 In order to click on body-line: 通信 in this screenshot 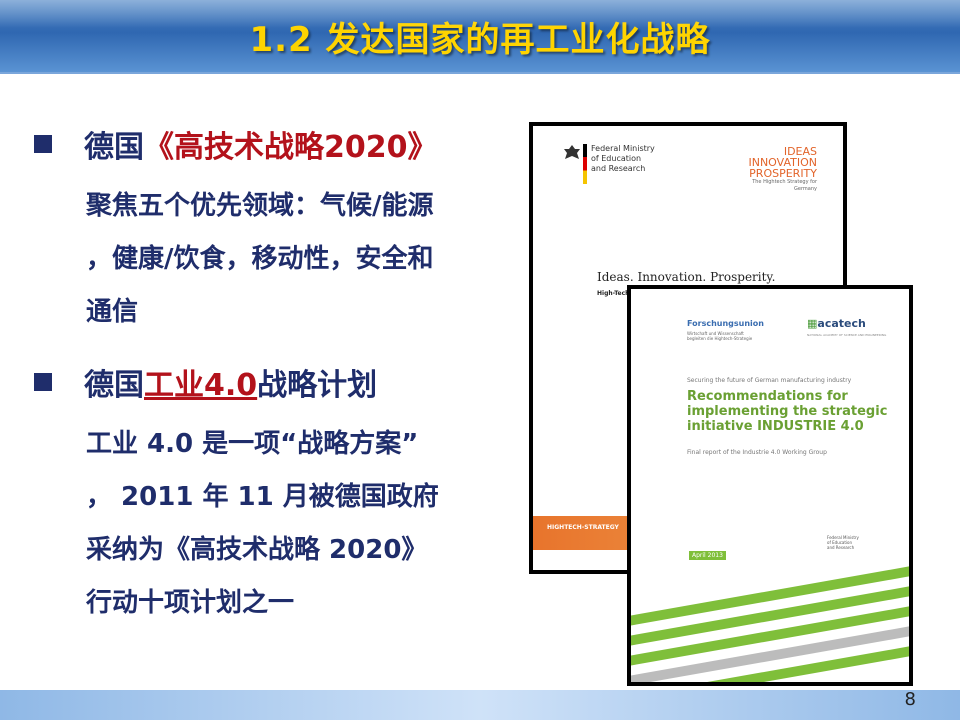, I will do `click(112, 312)`.